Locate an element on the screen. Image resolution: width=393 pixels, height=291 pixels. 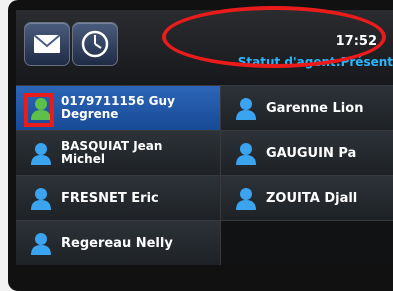
contact-name: GAUGUIN Pa is located at coordinates (311, 153).